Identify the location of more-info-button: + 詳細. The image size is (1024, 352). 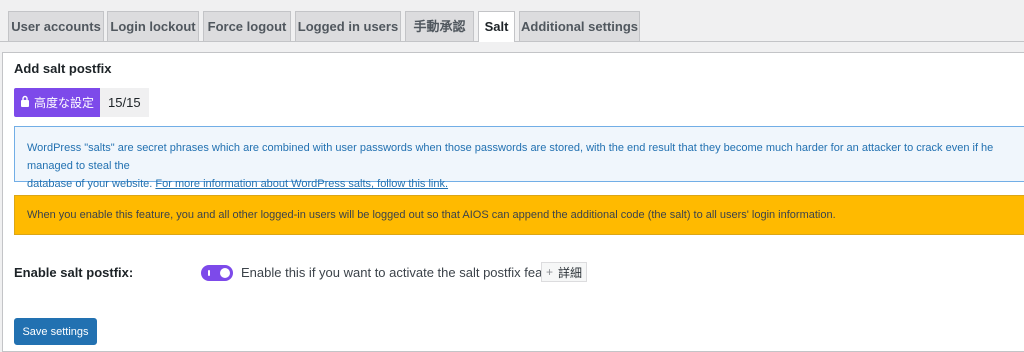
(564, 272).